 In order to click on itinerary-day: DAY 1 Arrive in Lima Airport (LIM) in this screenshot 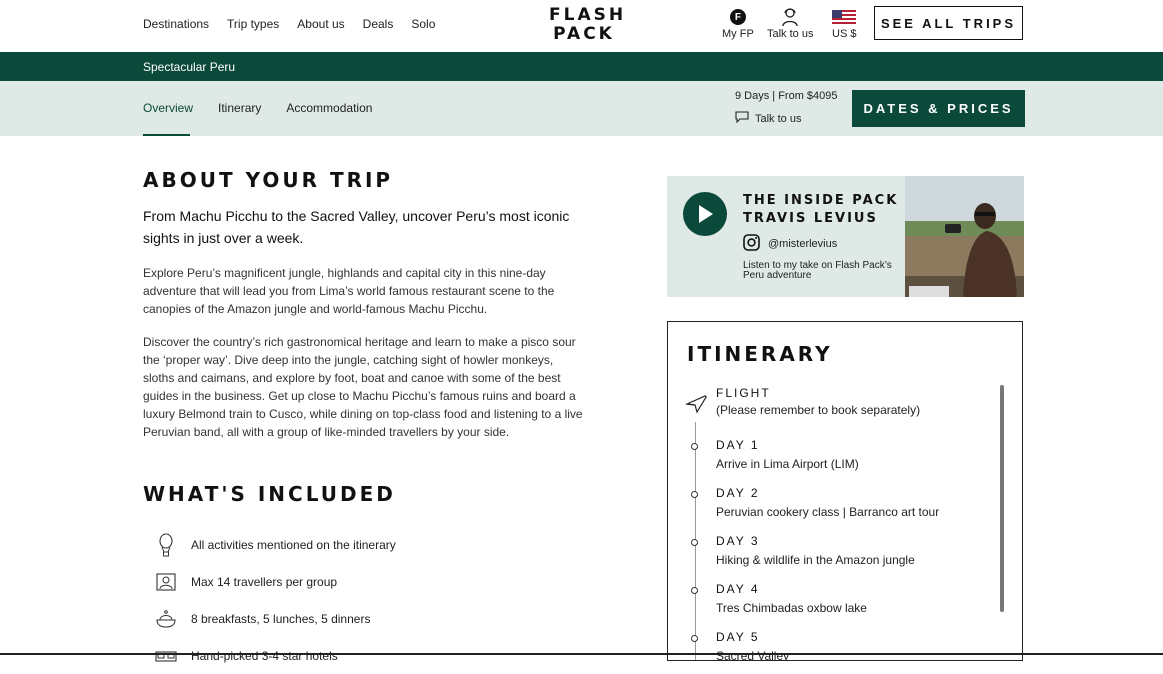, I will do `click(787, 454)`.